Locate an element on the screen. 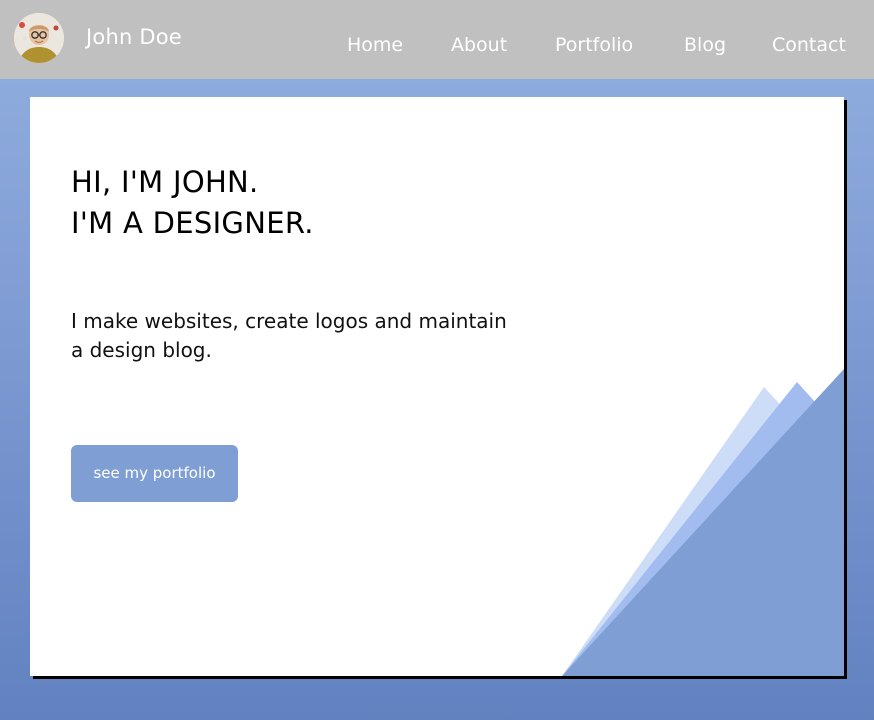 This screenshot has height=720, width=874. nav-link-contact: Contact is located at coordinates (809, 47).